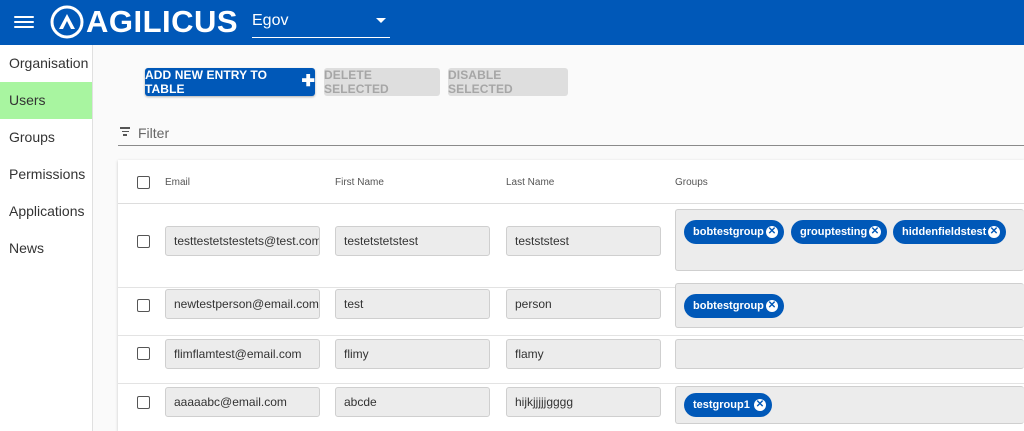 The height and width of the screenshot is (431, 1024). I want to click on email-field: flimflamtest@email.com, so click(242, 354).